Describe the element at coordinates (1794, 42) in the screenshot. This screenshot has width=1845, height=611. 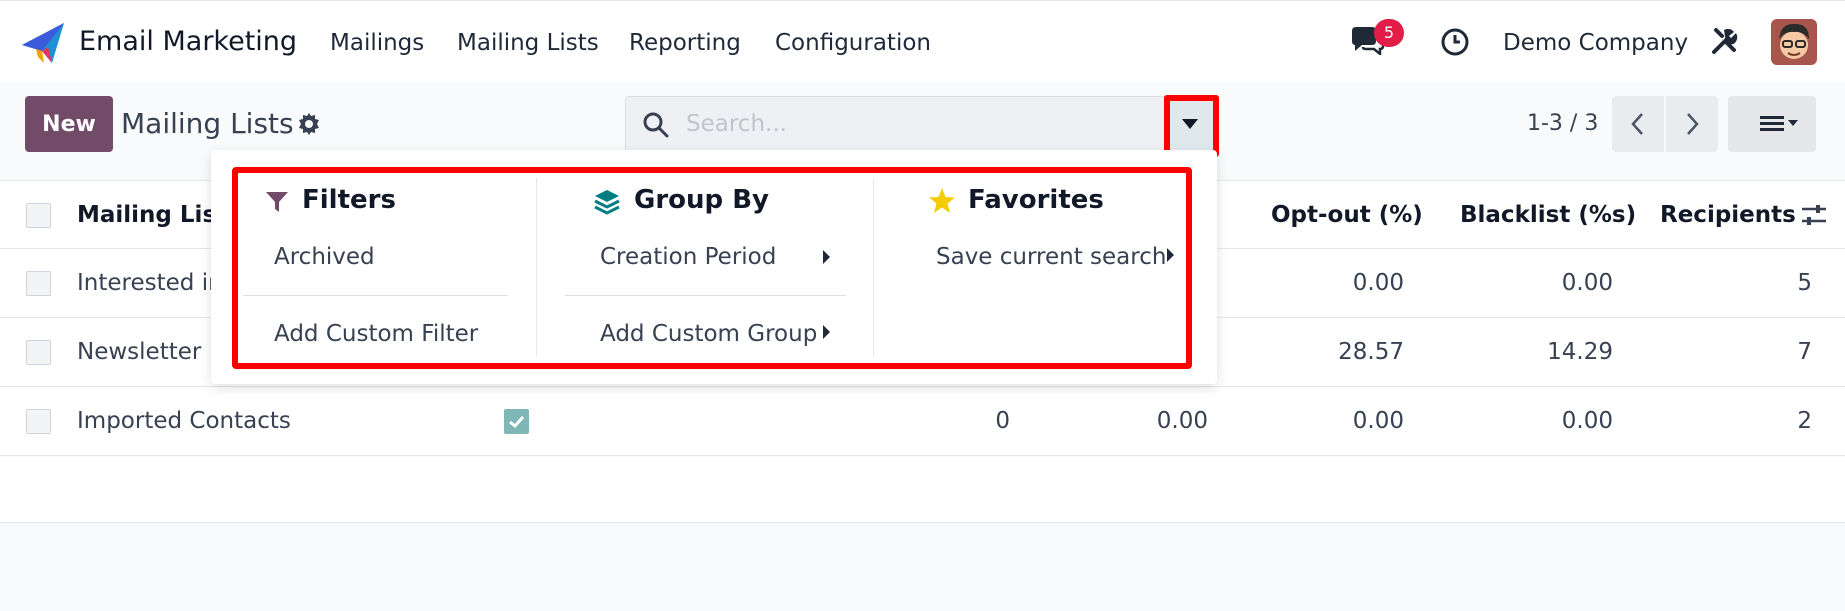
I see `avatar` at that location.